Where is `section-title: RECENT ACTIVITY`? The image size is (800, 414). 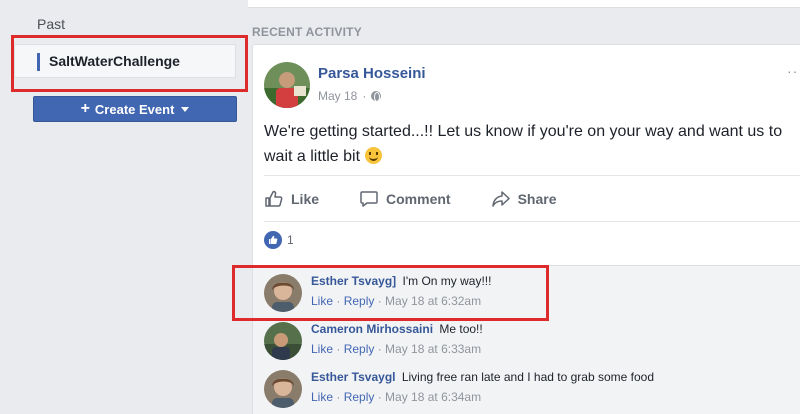 section-title: RECENT ACTIVITY is located at coordinates (307, 32).